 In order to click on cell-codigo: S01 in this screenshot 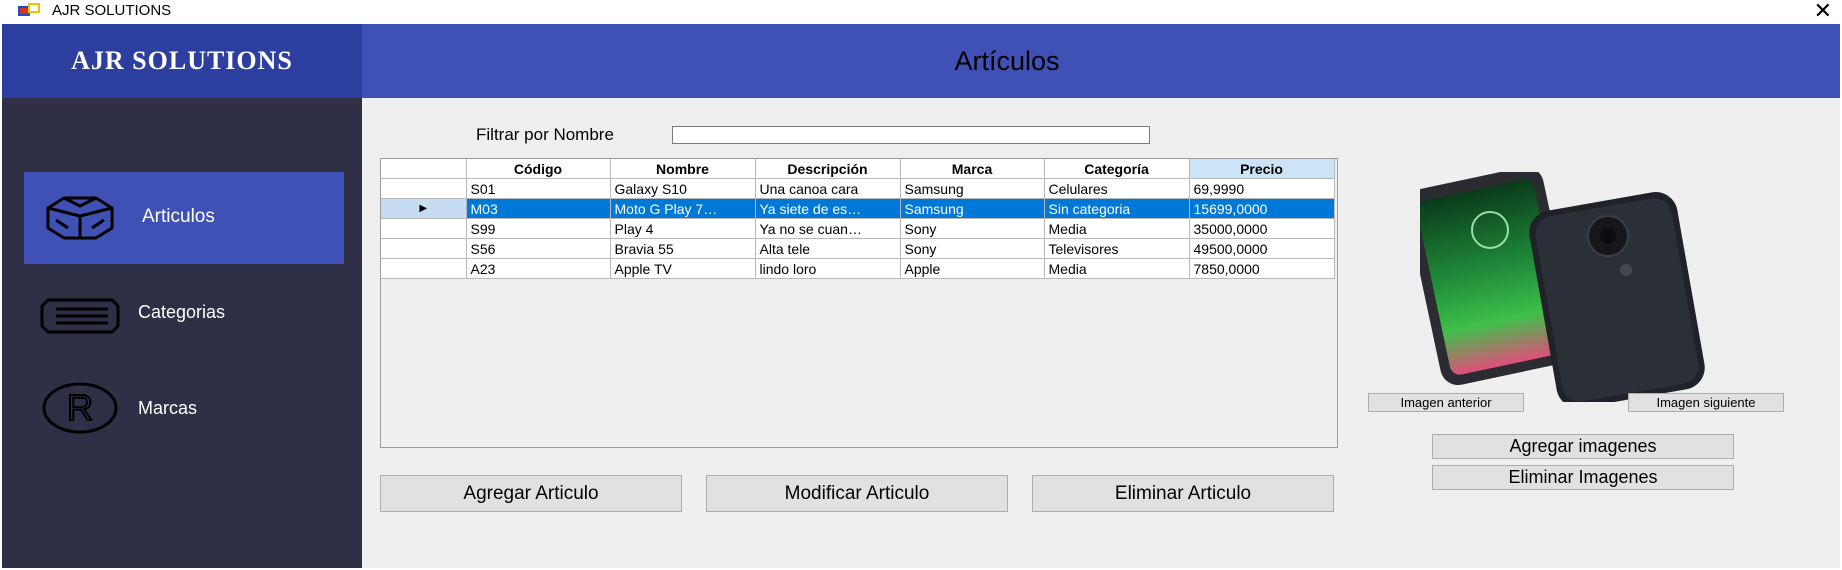, I will do `click(538, 188)`.